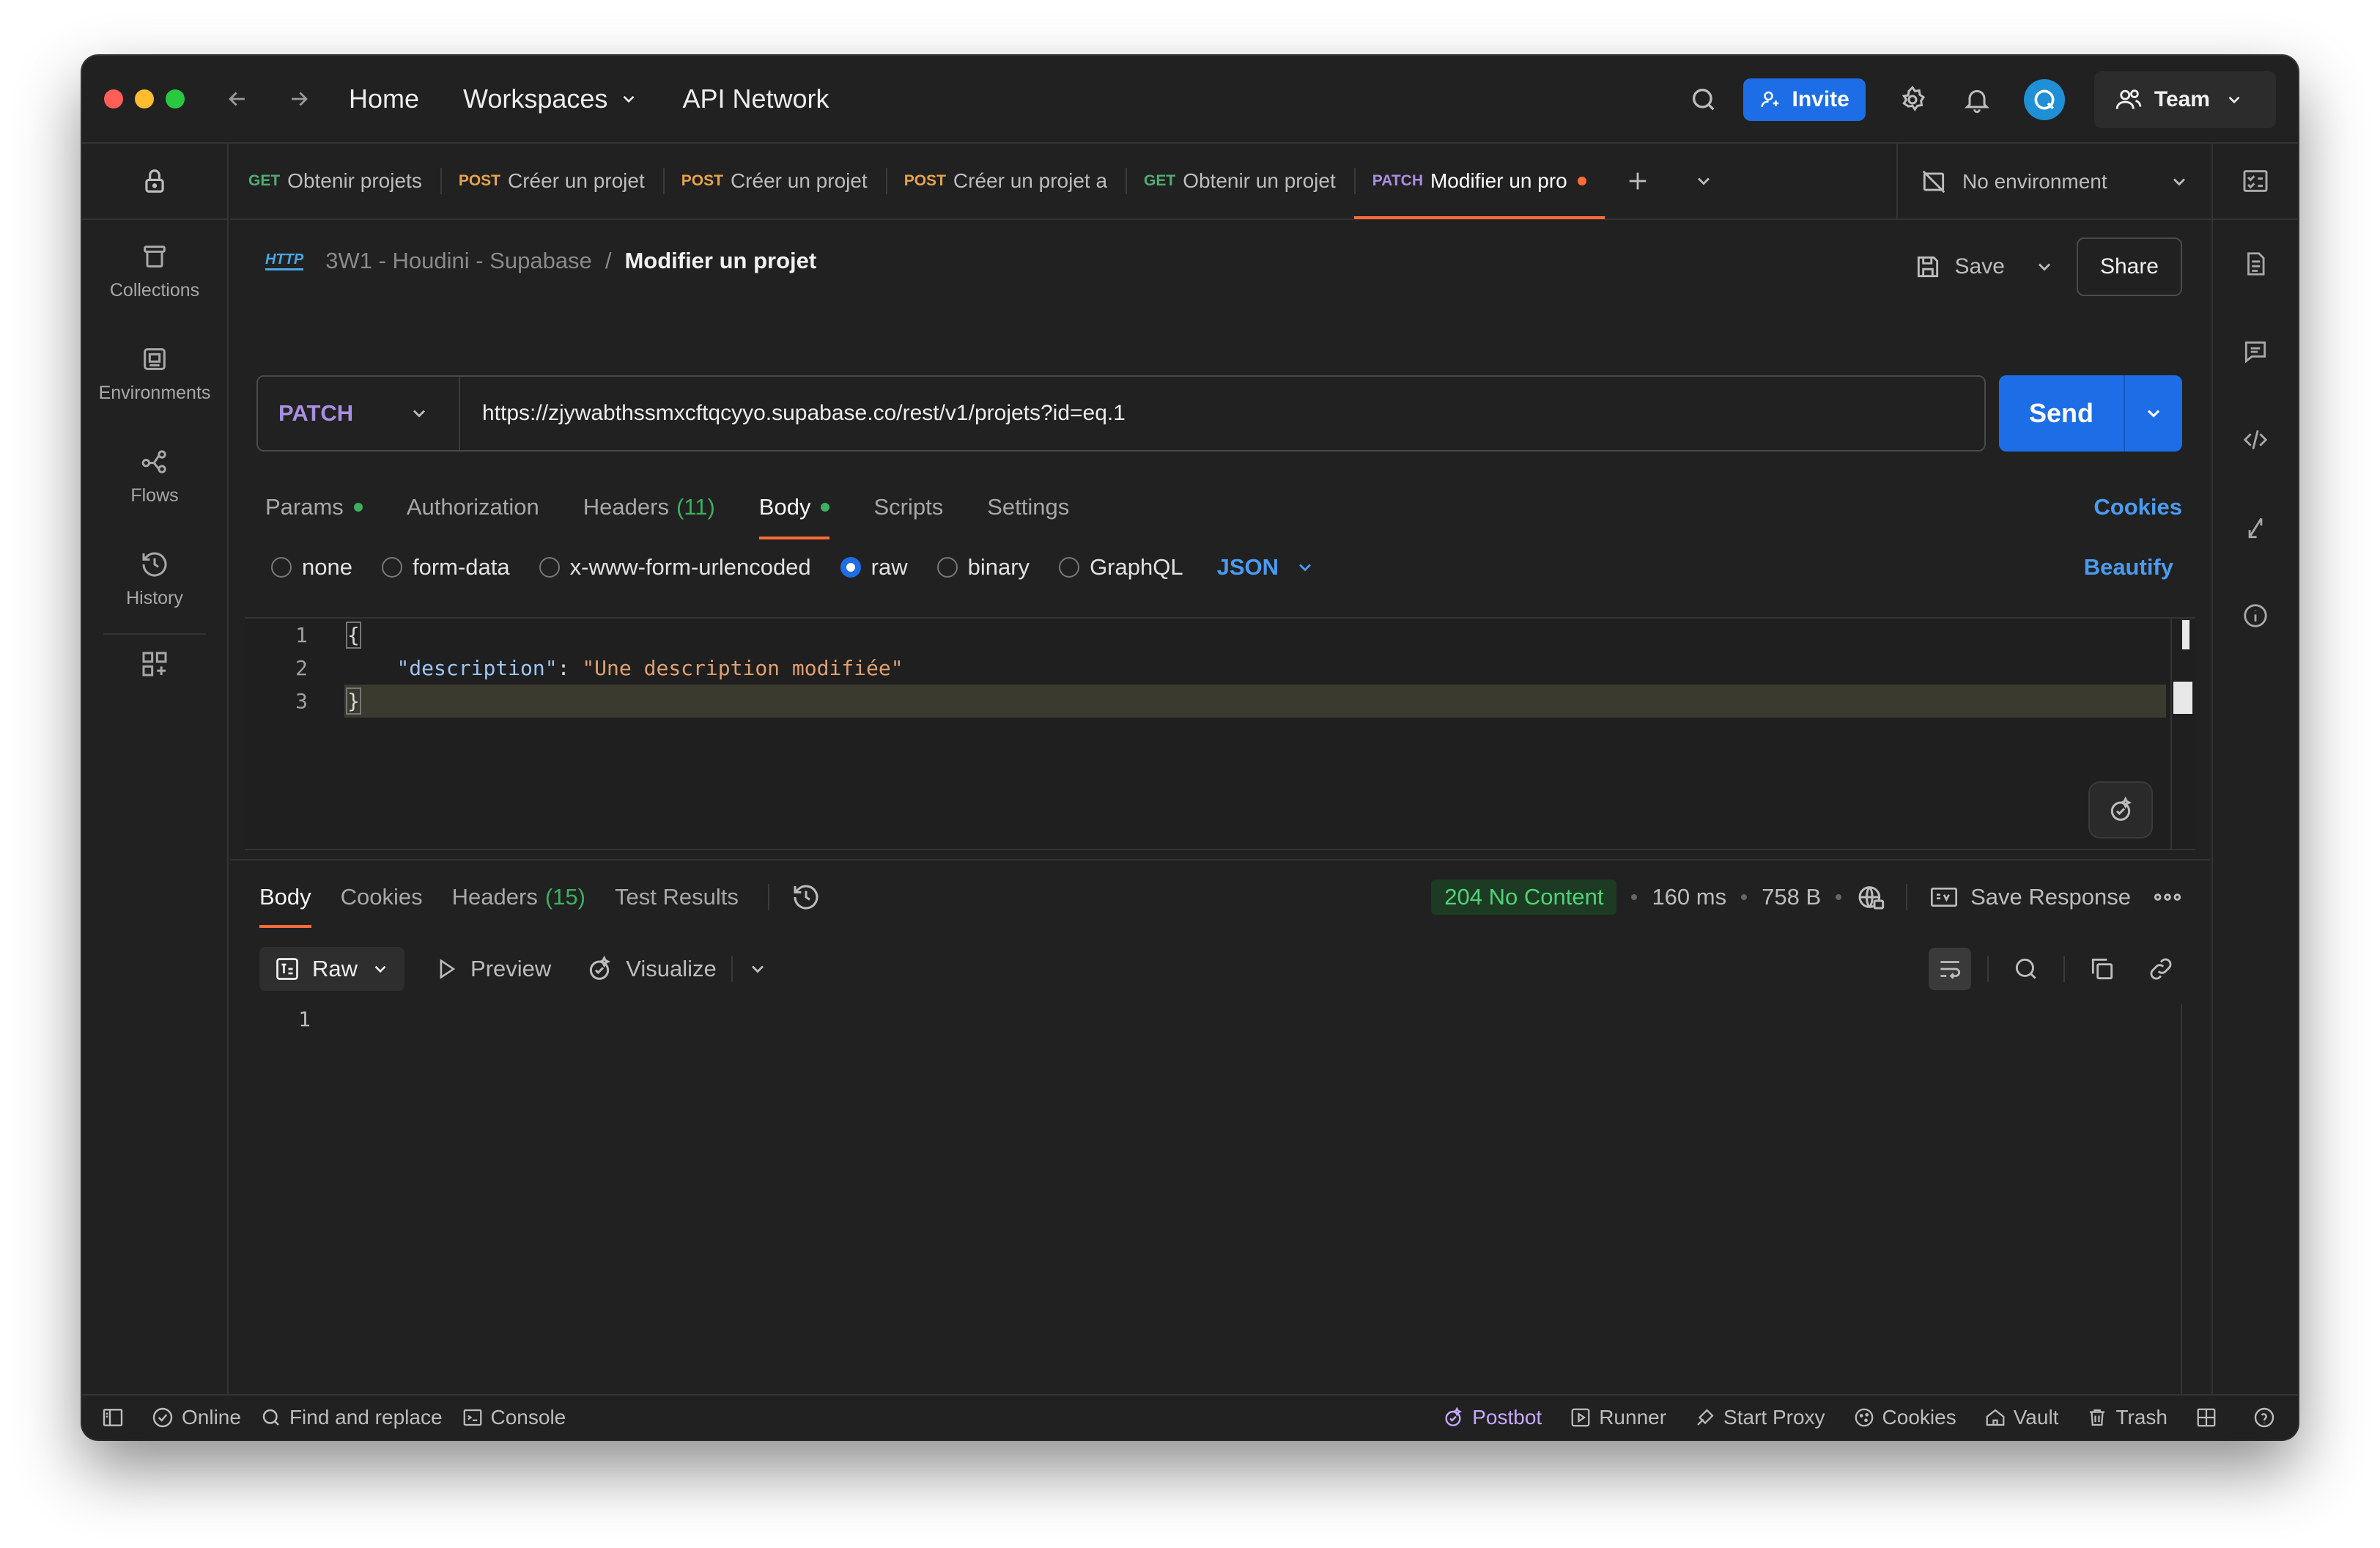 Image resolution: width=2380 pixels, height=1548 pixels. I want to click on share-button: Share, so click(2129, 266).